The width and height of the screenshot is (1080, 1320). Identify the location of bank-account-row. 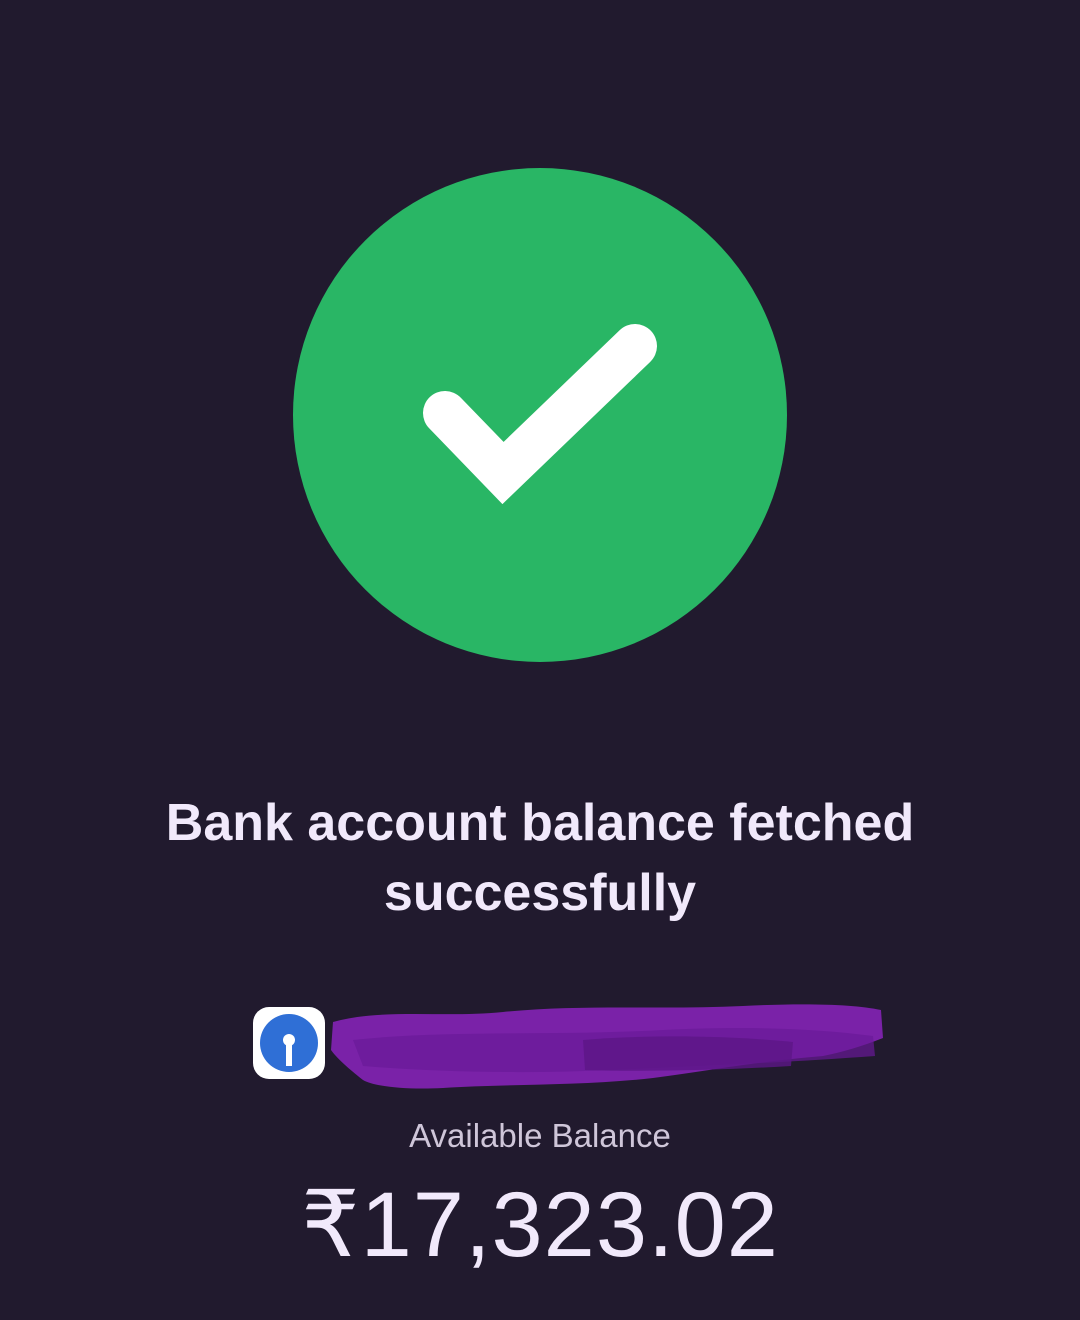
(573, 1045).